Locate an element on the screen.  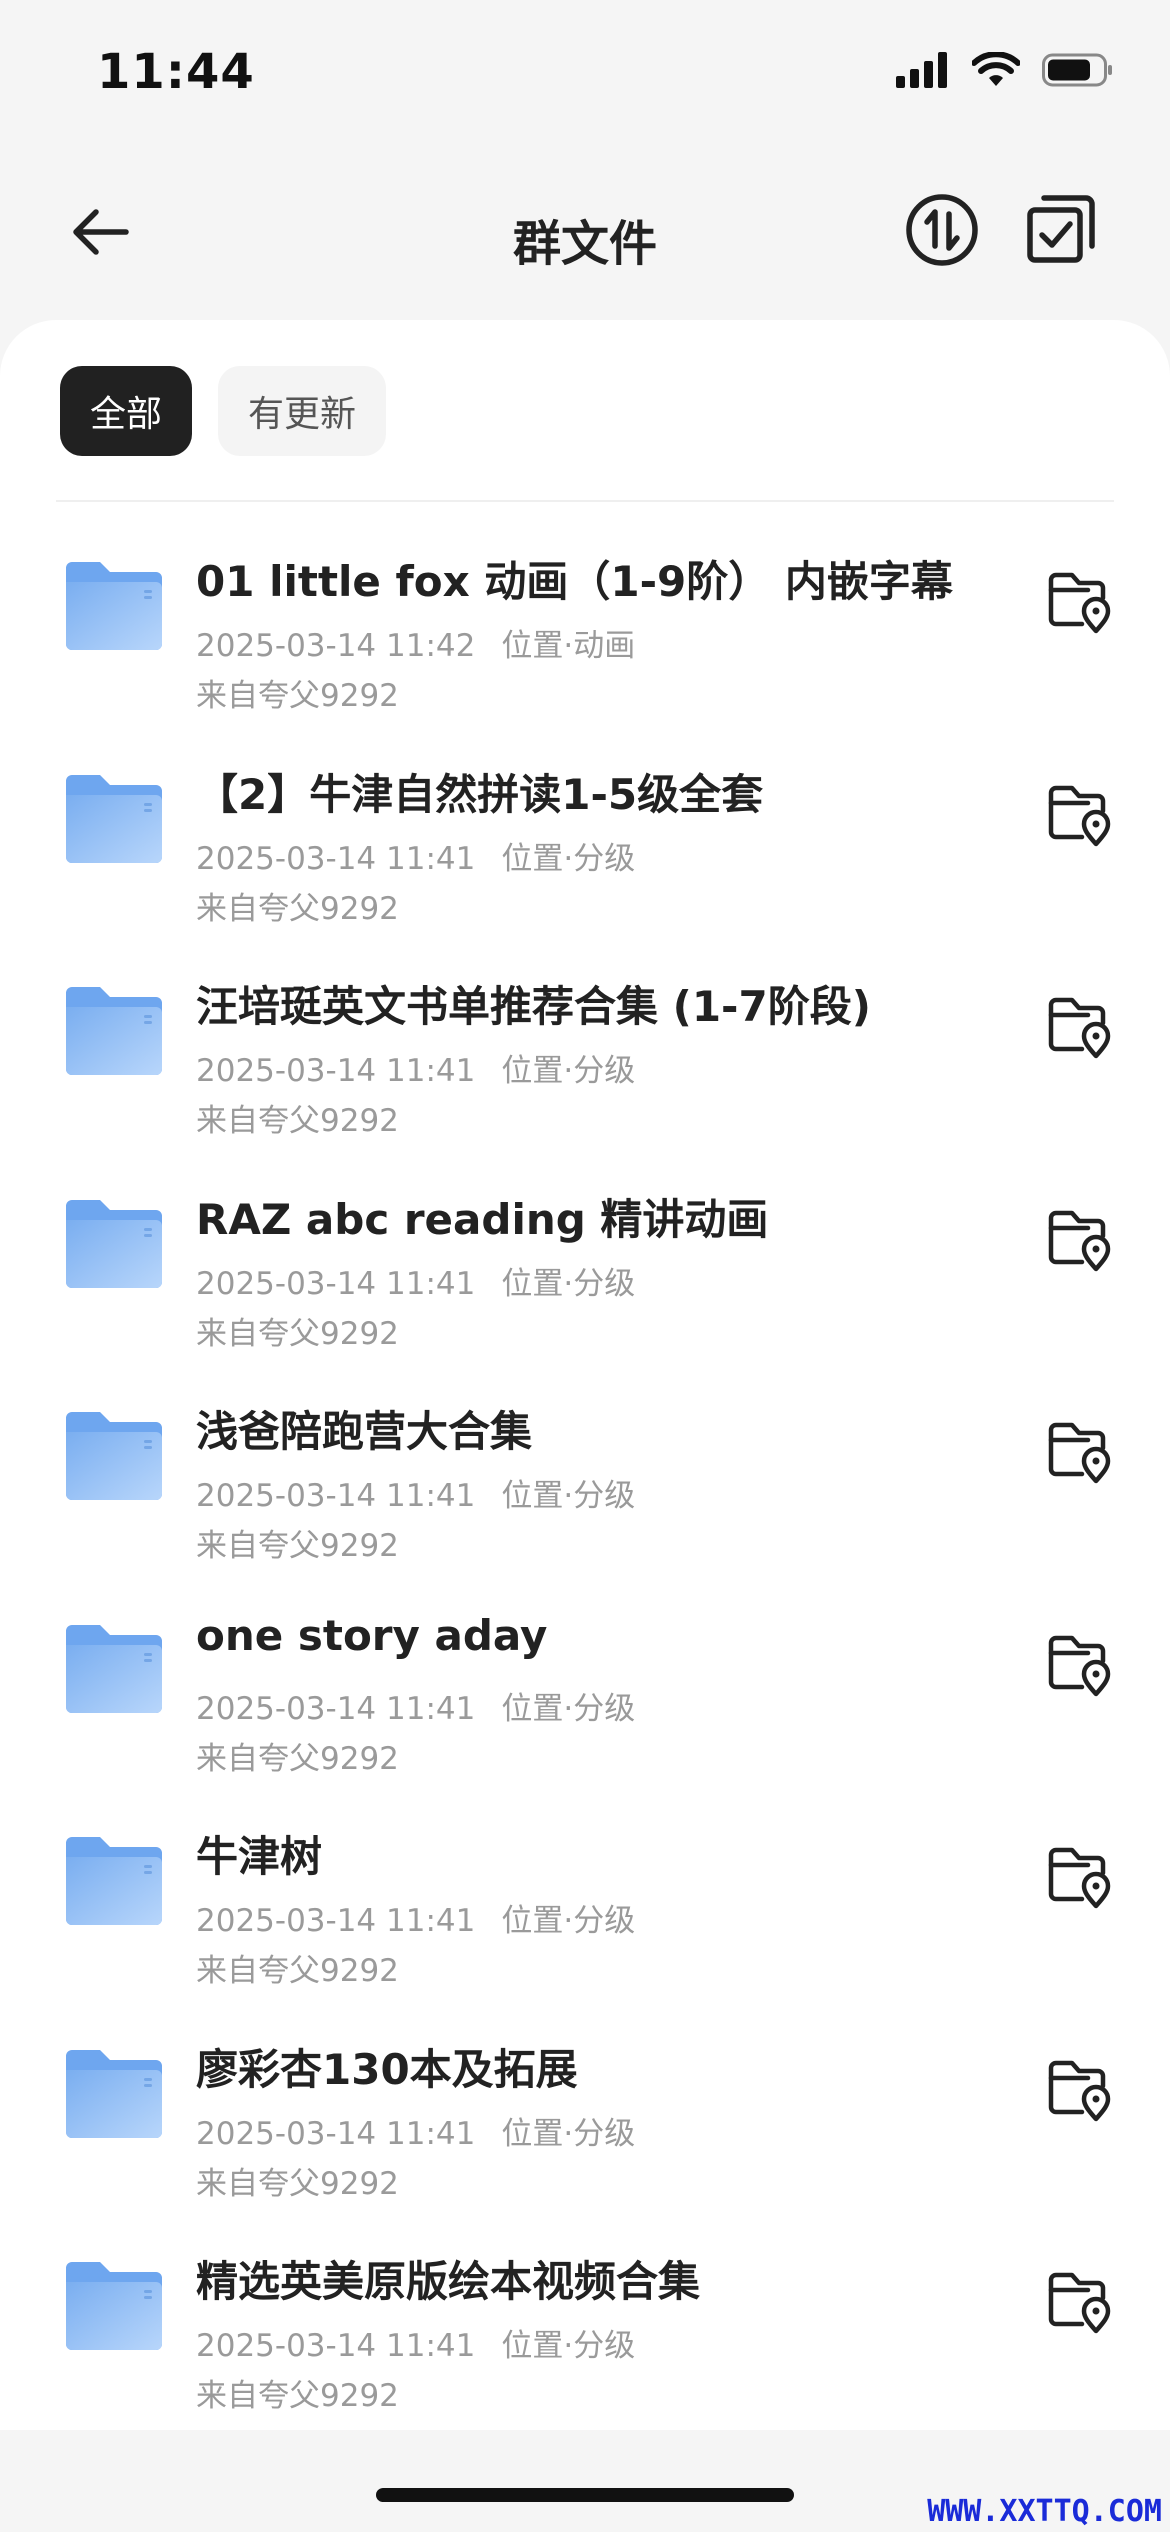
folder-row: 牛津树 2025-03-14 11:41 位置·分级 来自夸父9292 is located at coordinates (585, 1887).